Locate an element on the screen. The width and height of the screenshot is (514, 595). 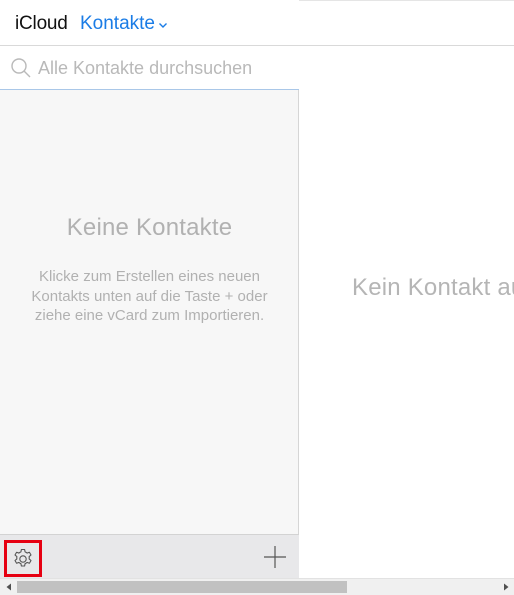
arrow-right-icon is located at coordinates (505, 587).